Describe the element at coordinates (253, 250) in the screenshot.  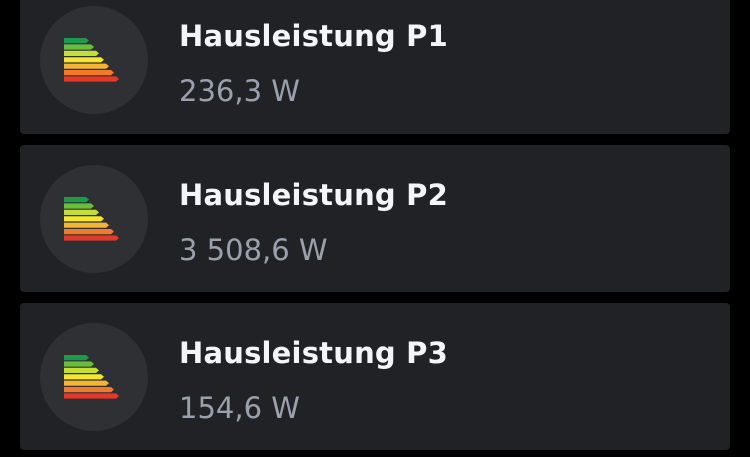
I see `card-value: 3 508,6 W` at that location.